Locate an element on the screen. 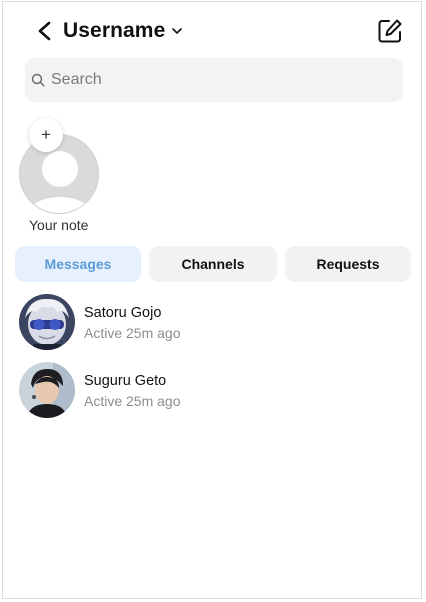 The image size is (426, 602). add-note-button: + is located at coordinates (46, 135).